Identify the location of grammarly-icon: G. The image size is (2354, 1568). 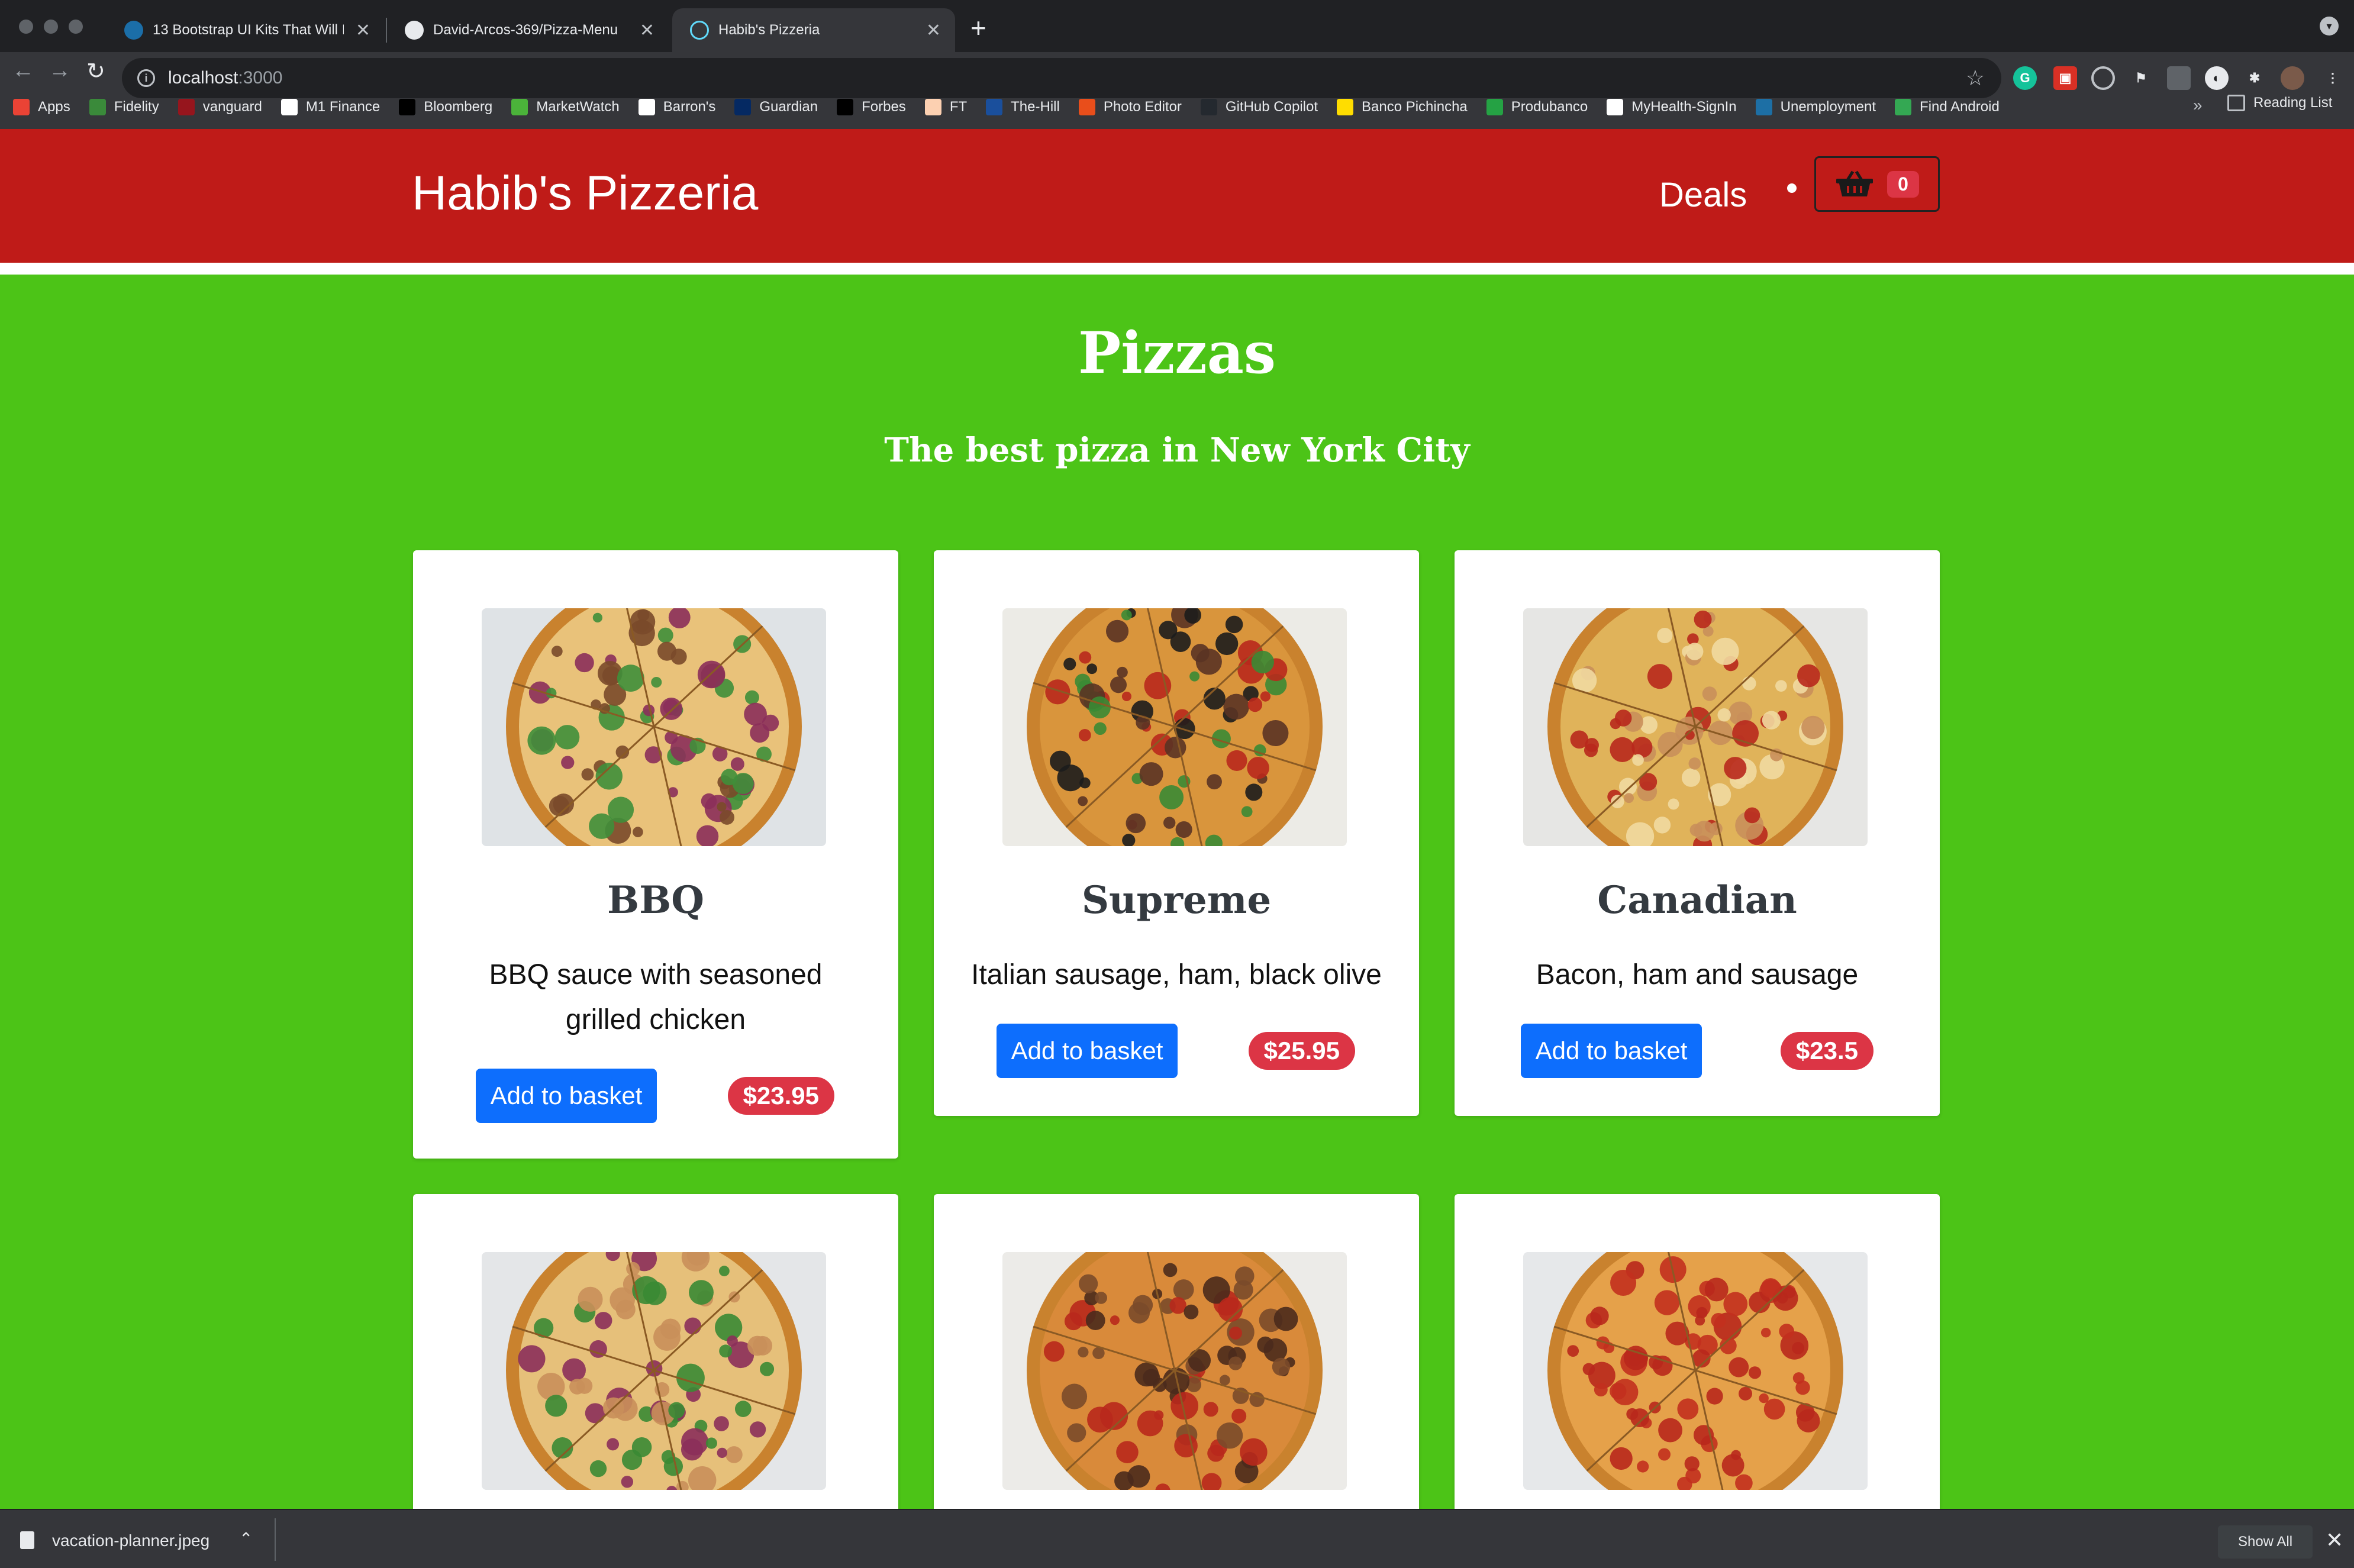
(2025, 78).